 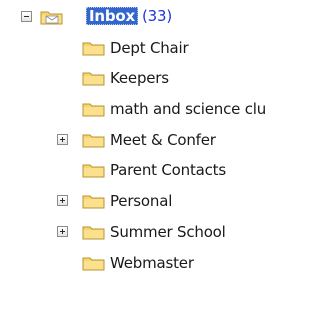 I want to click on tree-item-dept-chair: Dept Chair, so click(x=159, y=48).